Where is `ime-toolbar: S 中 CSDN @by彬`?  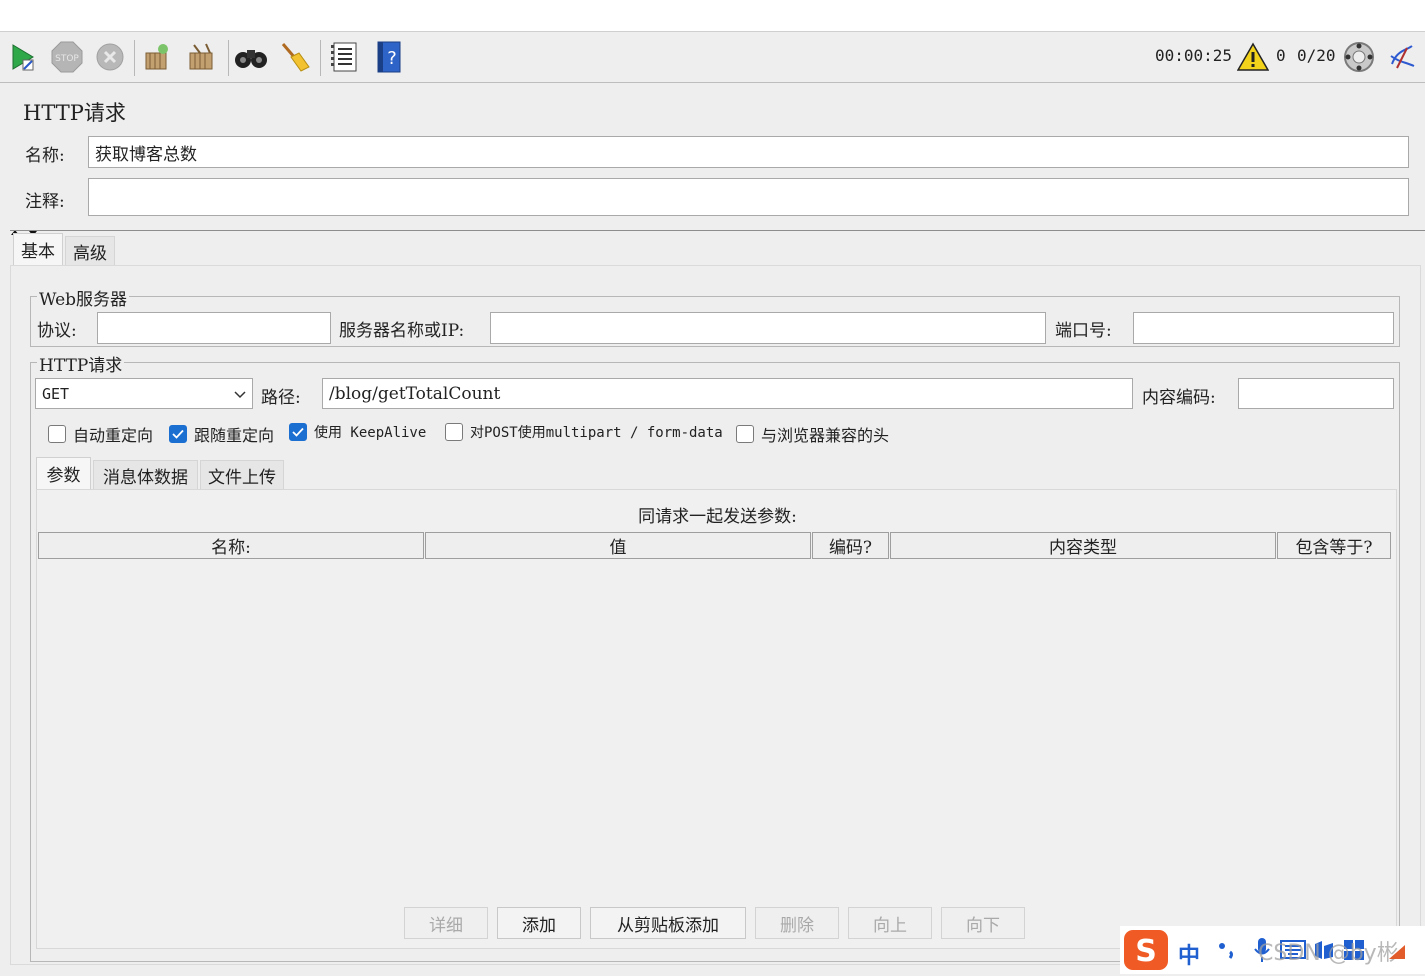 ime-toolbar: S 中 CSDN @by彬 is located at coordinates (1272, 950).